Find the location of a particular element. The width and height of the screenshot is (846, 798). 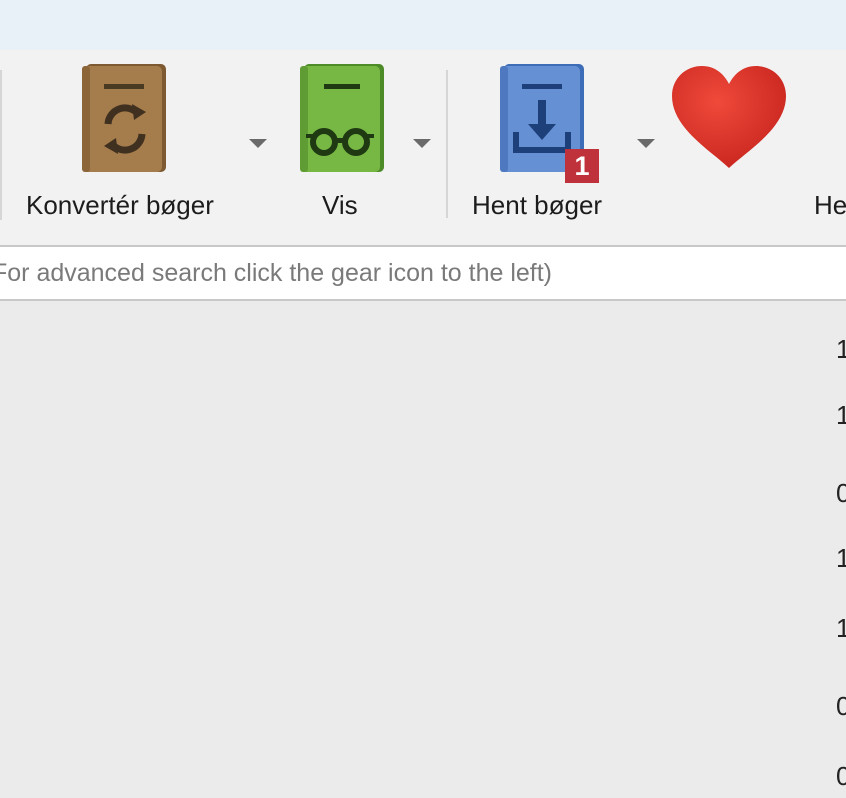

view-button: Vis is located at coordinates (340, 145).